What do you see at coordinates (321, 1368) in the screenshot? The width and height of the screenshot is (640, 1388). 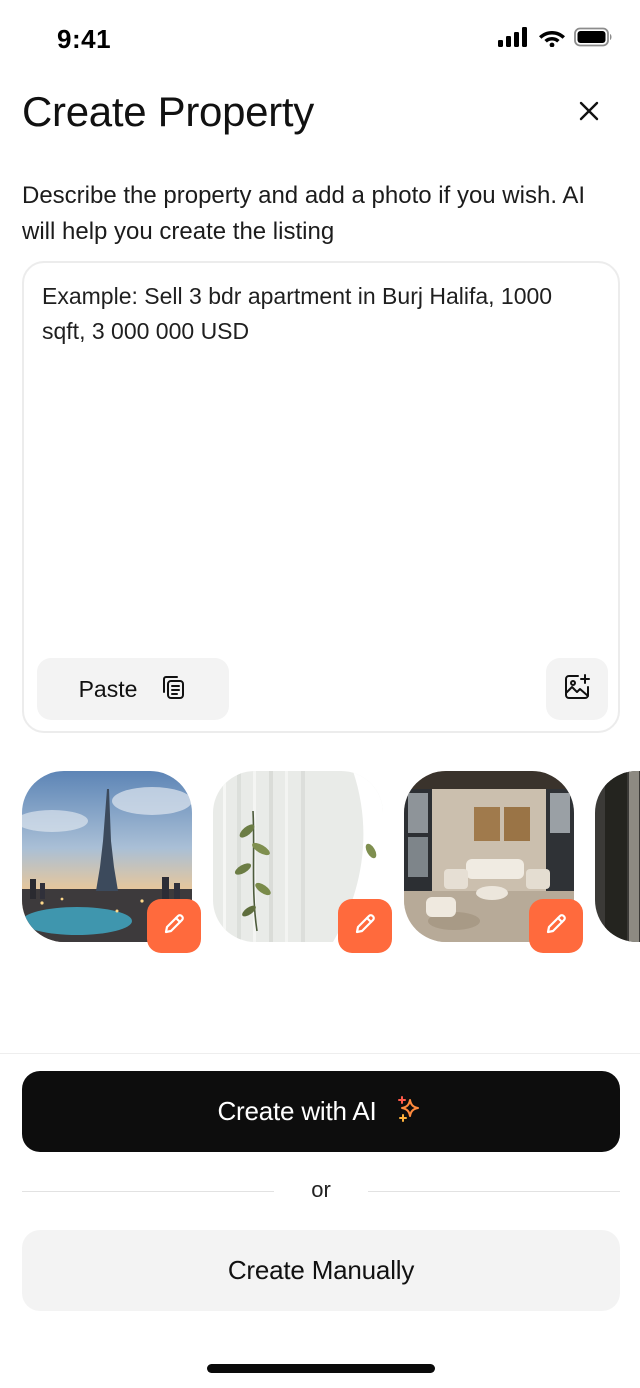 I see `home-indicator` at bounding box center [321, 1368].